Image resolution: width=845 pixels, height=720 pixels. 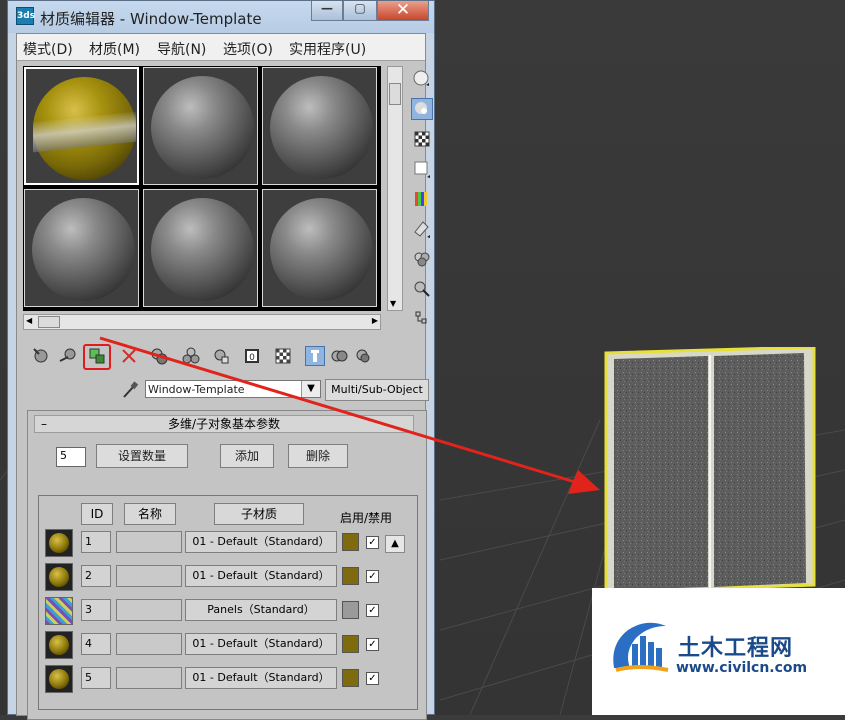 I want to click on slots-horizontal-scrollbar: ◀ ▶, so click(x=202, y=322).